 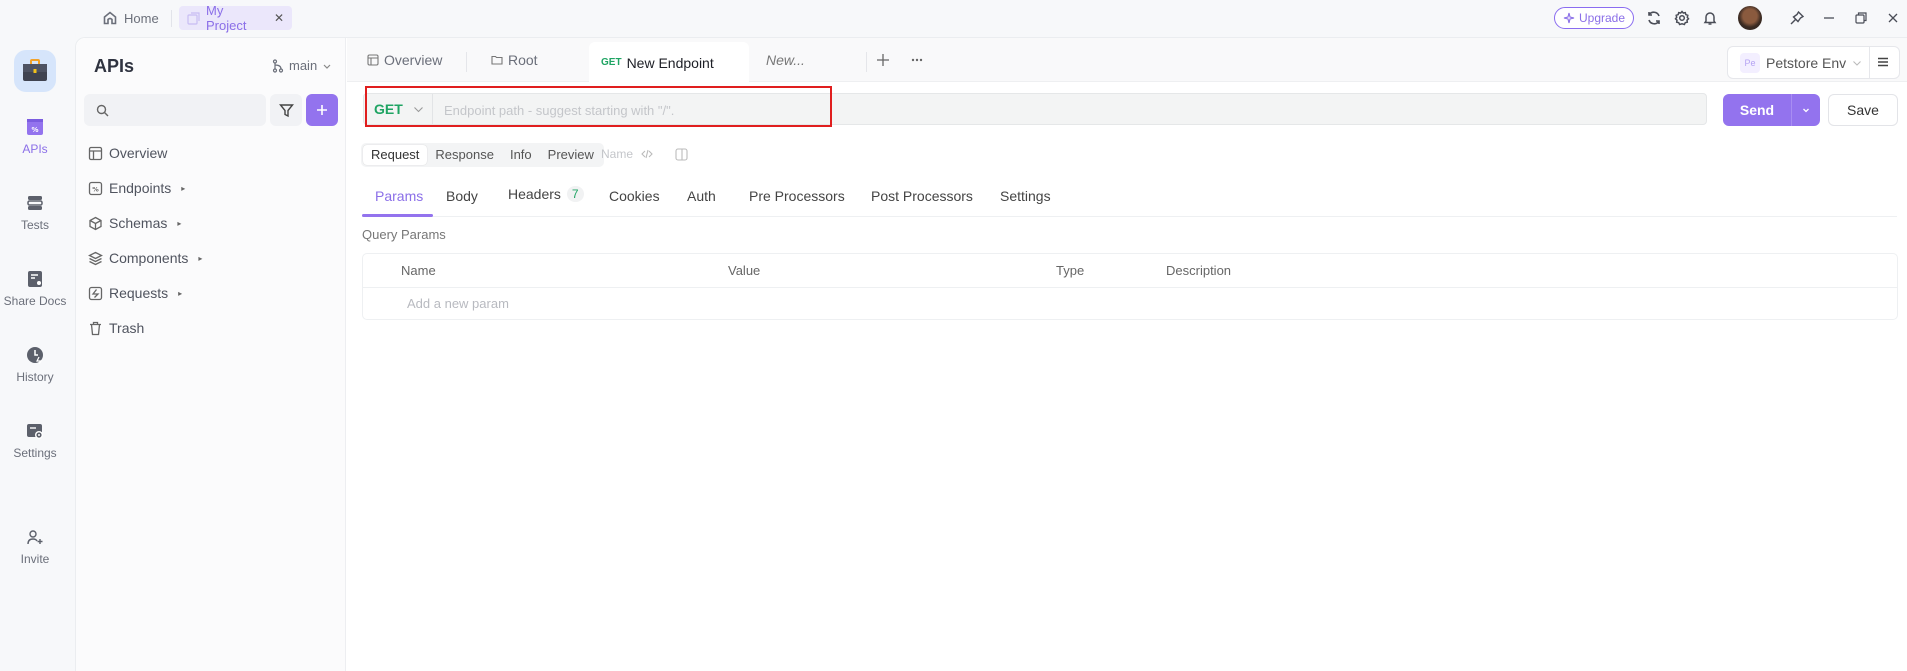 I want to click on tab-label: Overview, so click(x=413, y=60).